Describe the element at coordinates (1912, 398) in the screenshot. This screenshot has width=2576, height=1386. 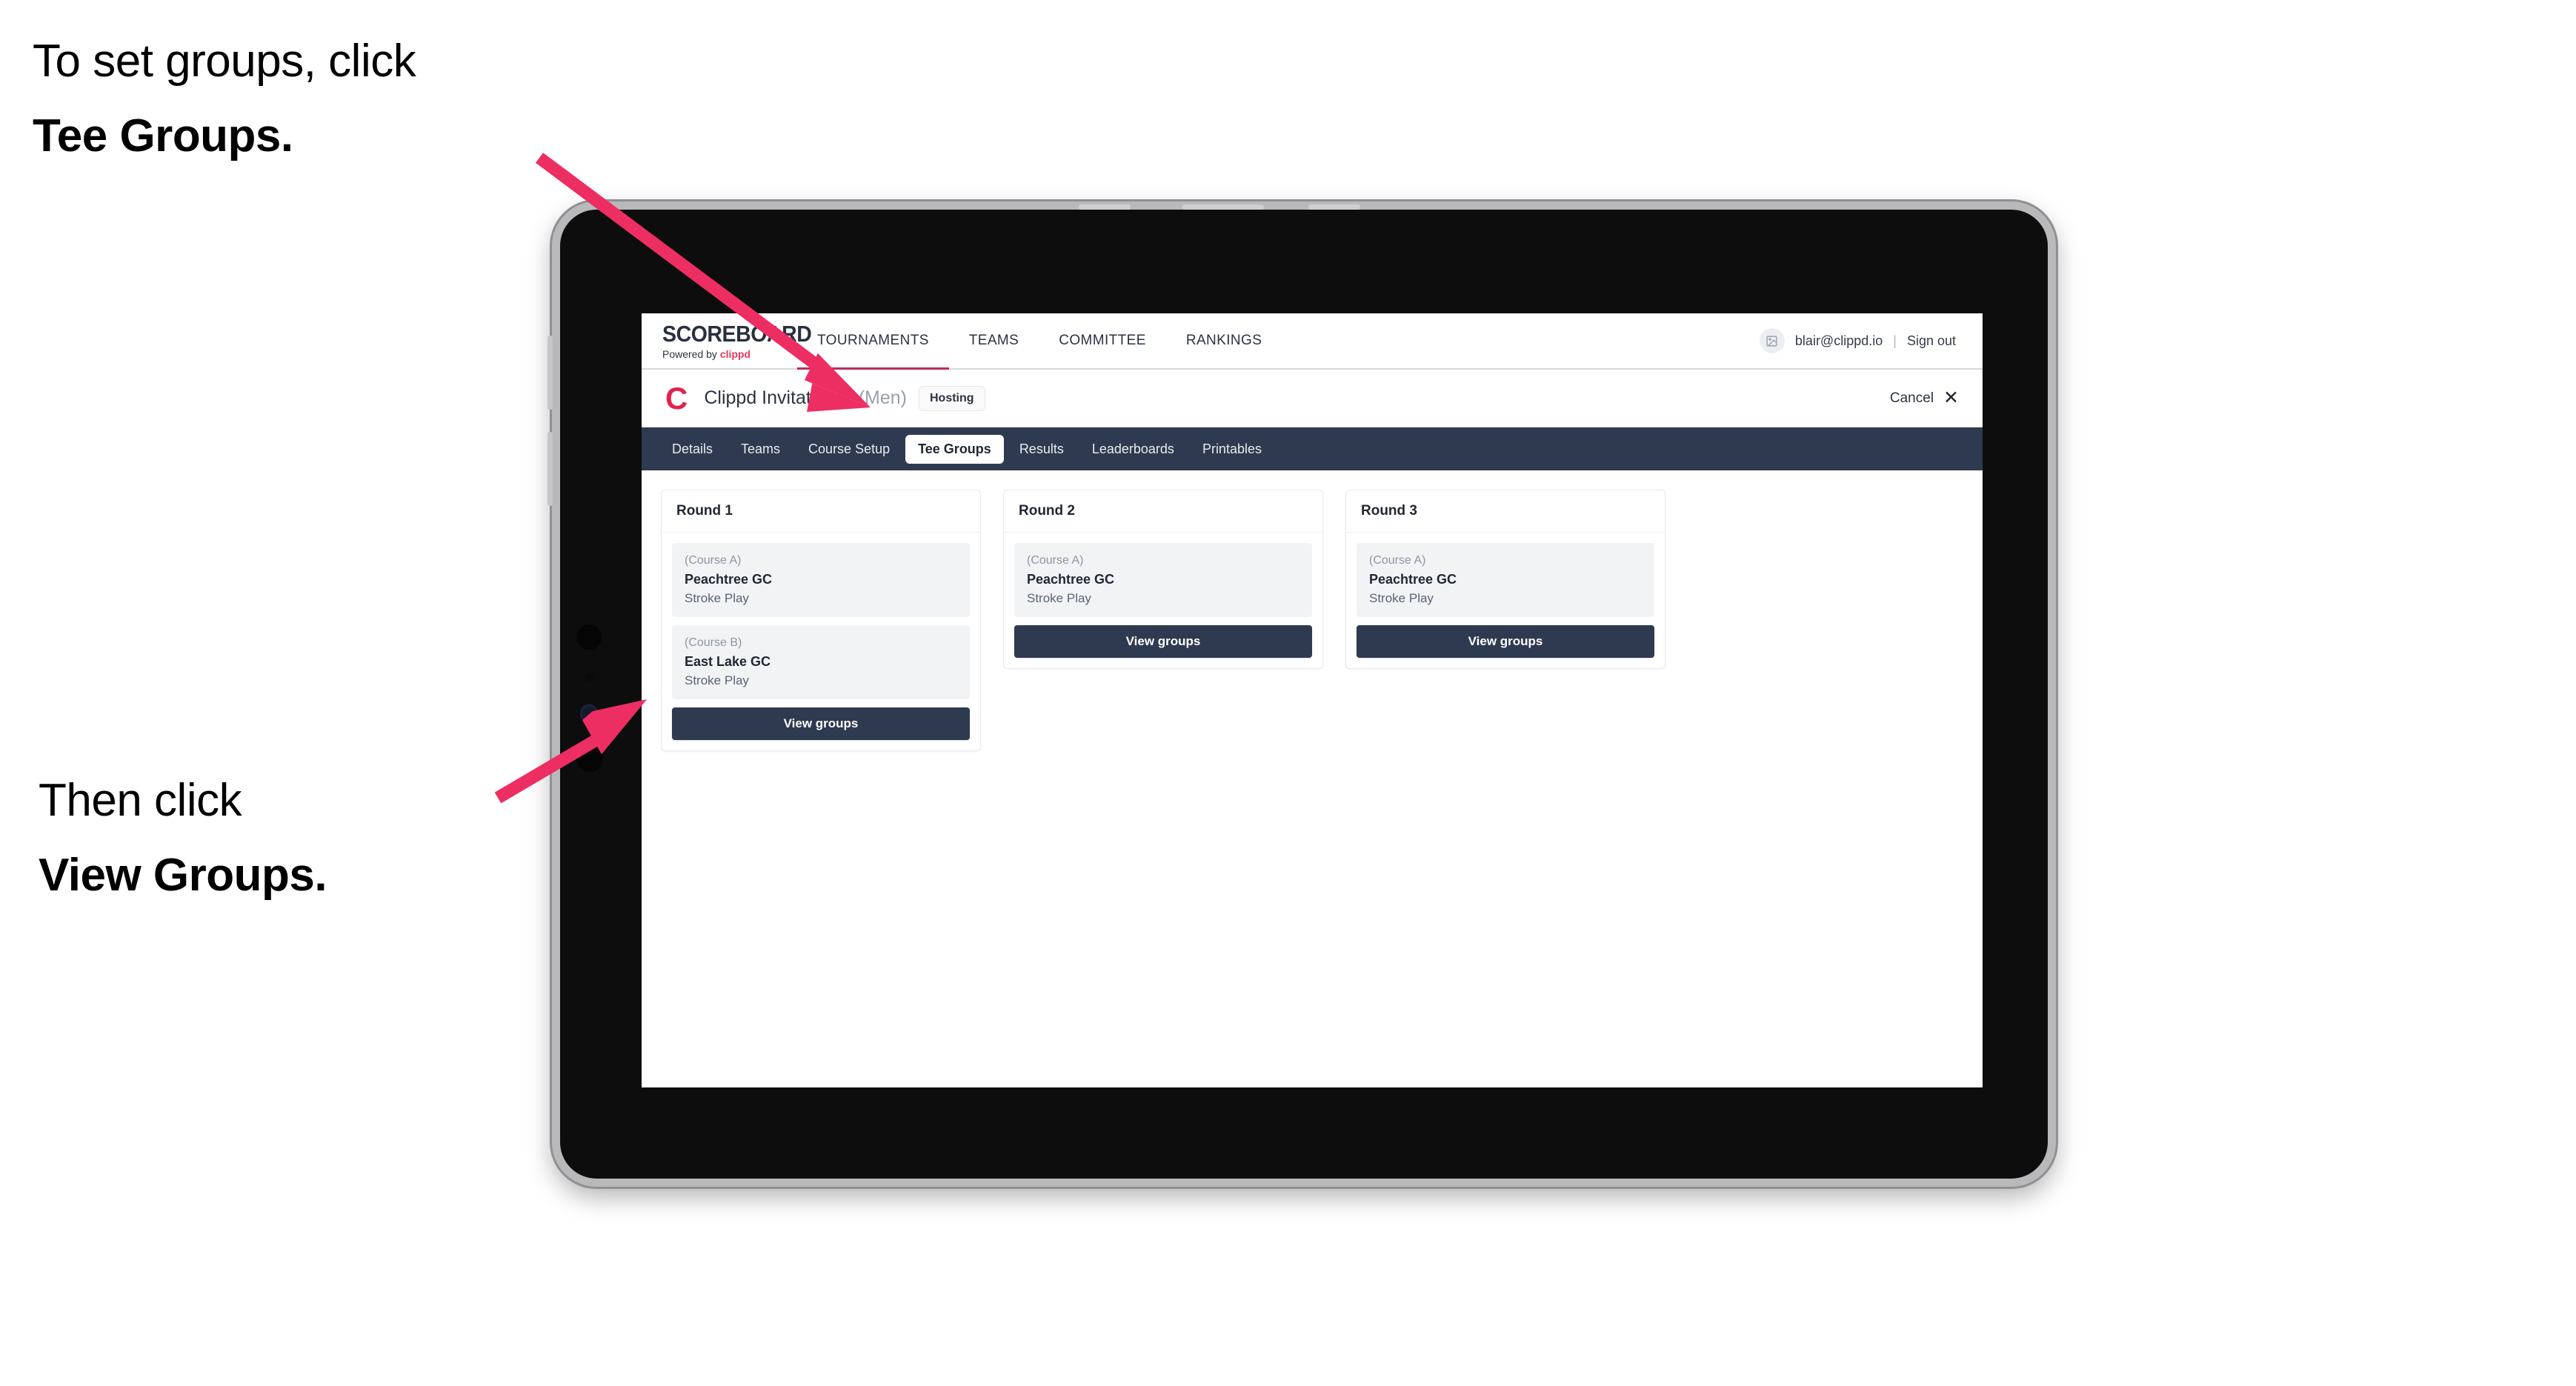
I see `cancel-label: Cancel` at that location.